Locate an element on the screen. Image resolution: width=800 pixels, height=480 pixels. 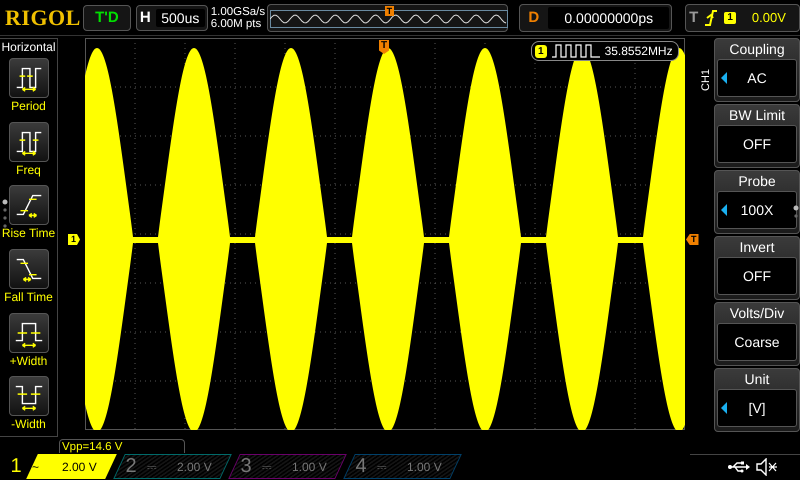
channel-tab: 2 ⎓ 2.00 V is located at coordinates (172, 466).